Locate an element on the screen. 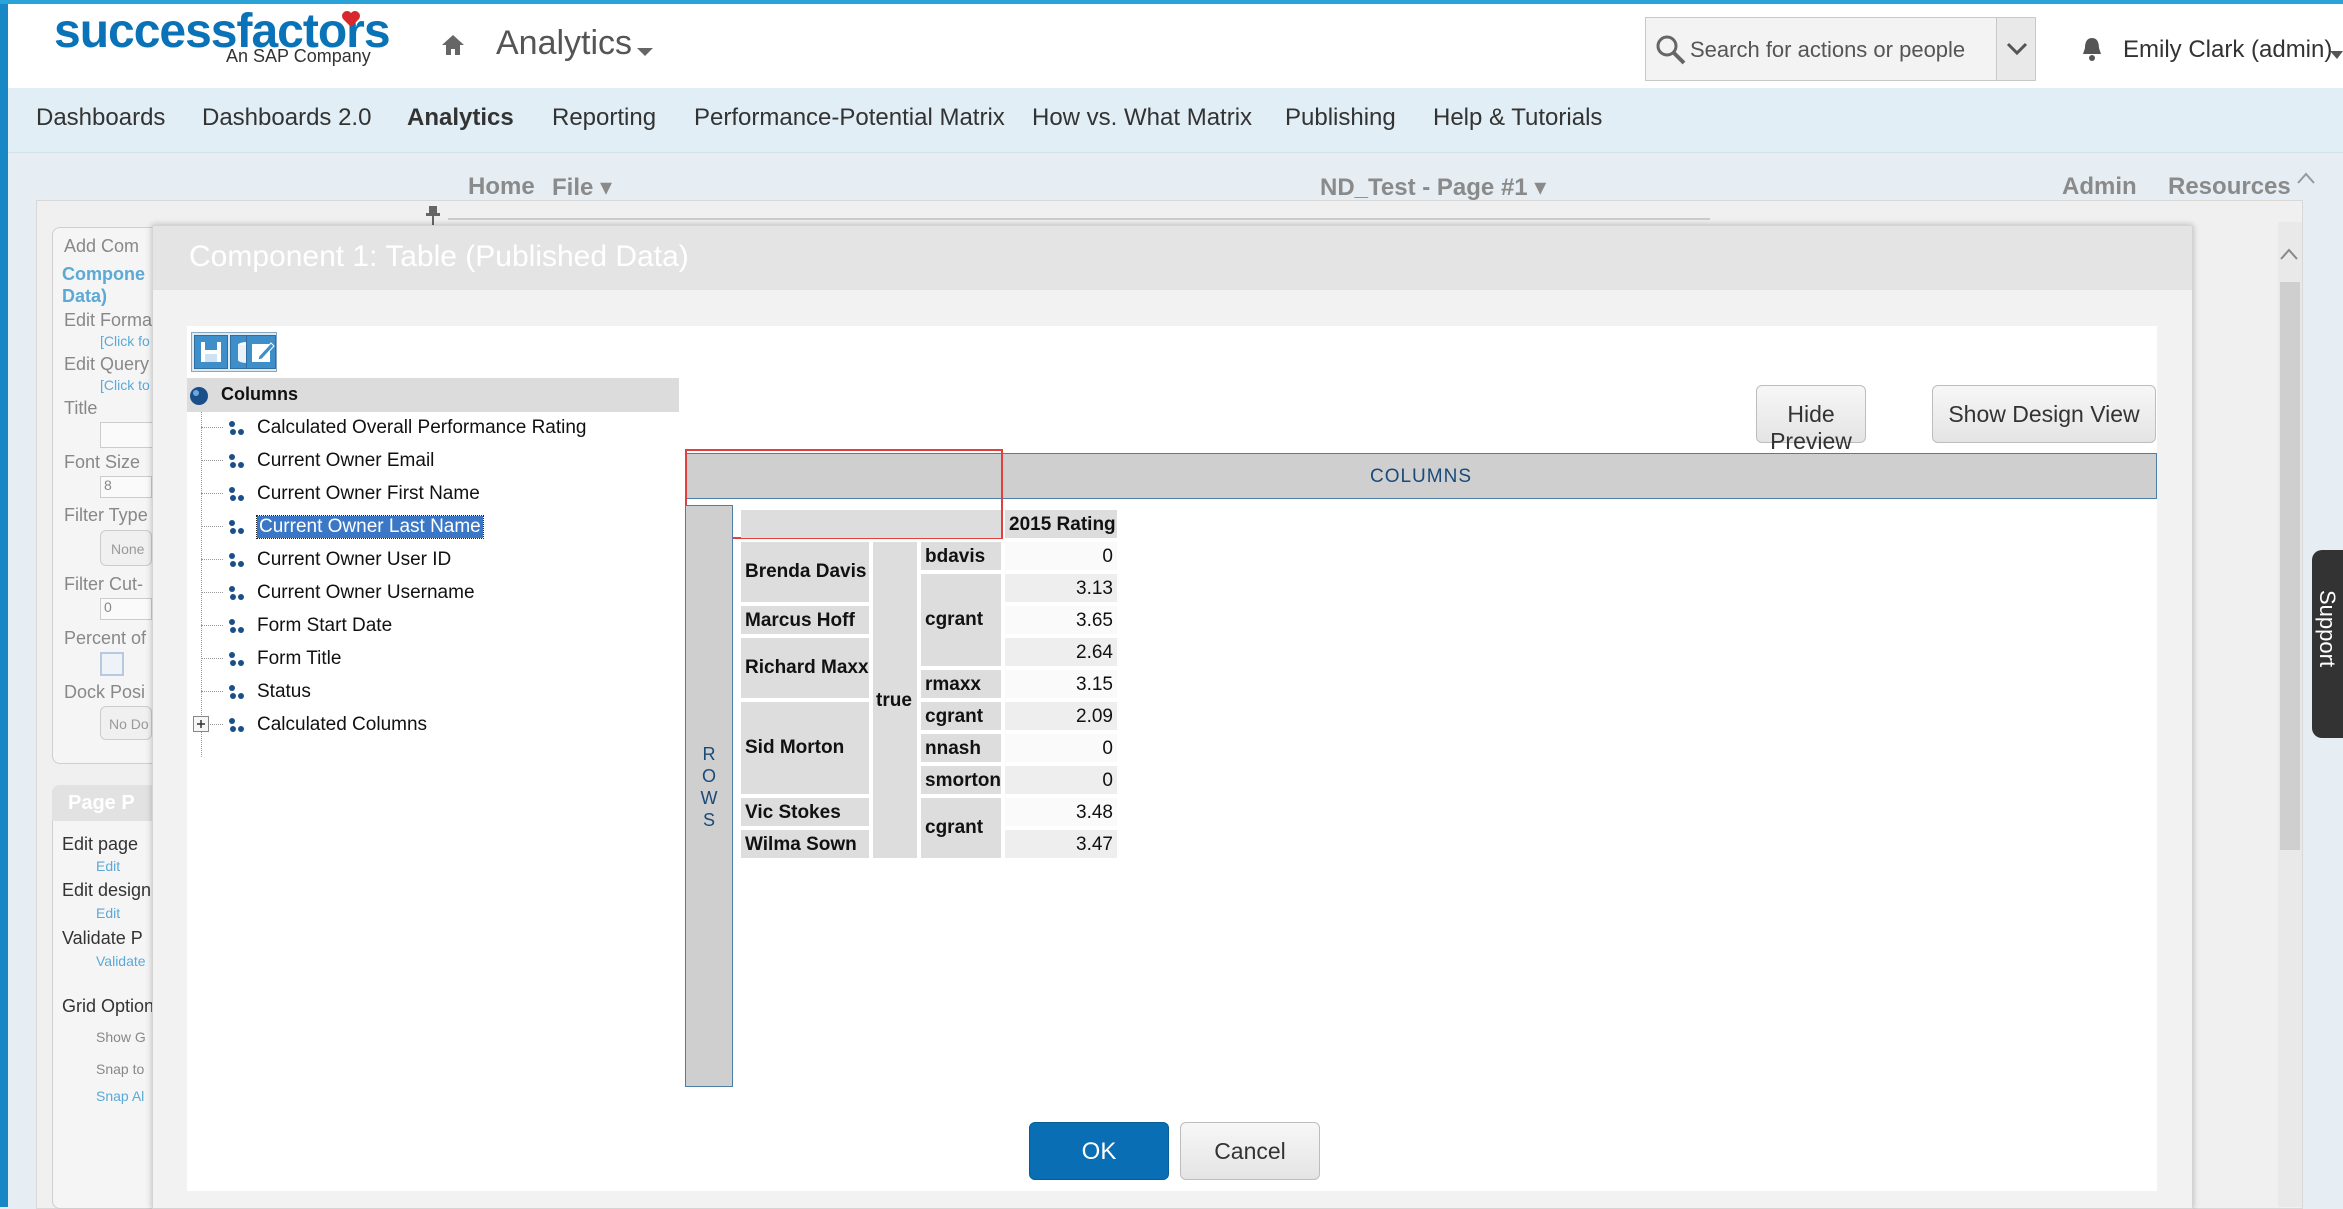 The image size is (2343, 1209). table-header-rating: 2015 Rating is located at coordinates (1061, 524).